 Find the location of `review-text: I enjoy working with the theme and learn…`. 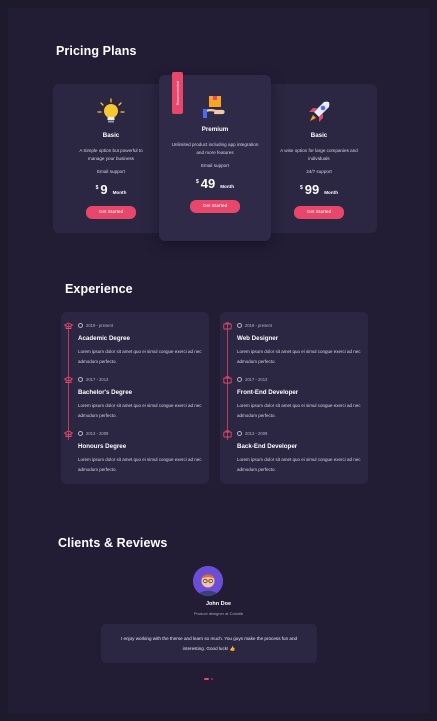

review-text: I enjoy working with the theme and learn… is located at coordinates (209, 643).